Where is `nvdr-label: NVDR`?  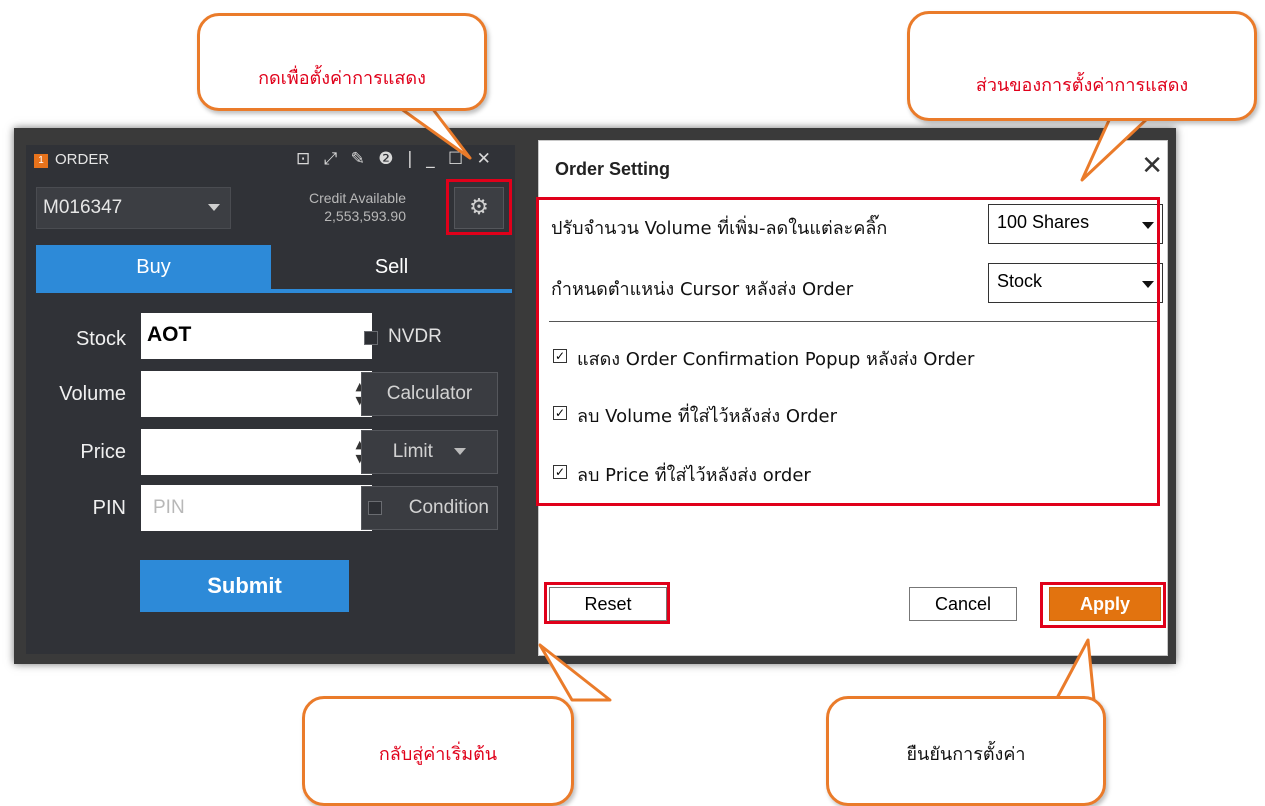
nvdr-label: NVDR is located at coordinates (415, 336).